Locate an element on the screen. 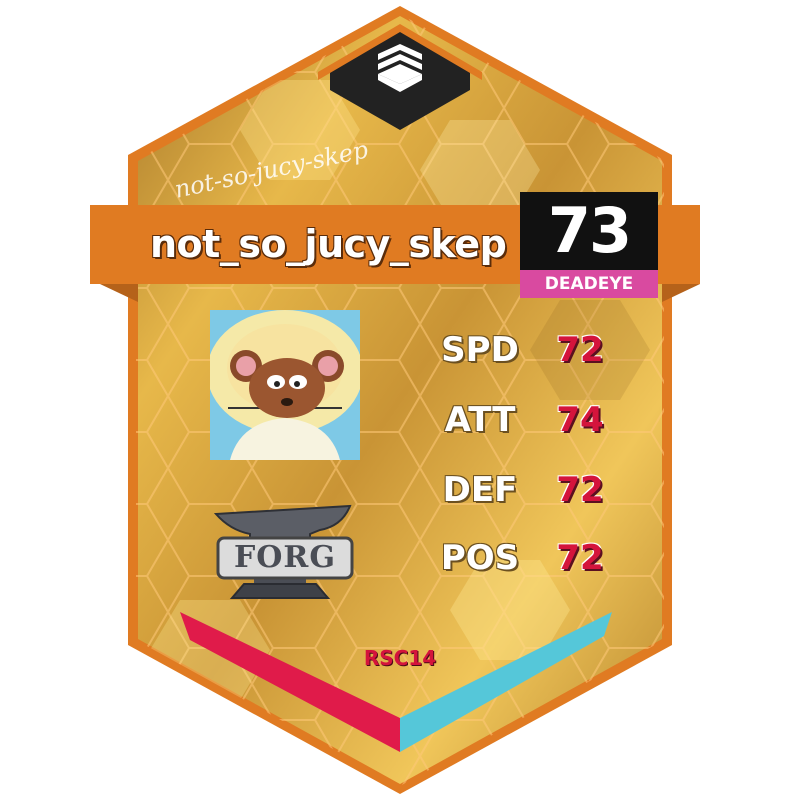  stat-value-att: 74 is located at coordinates (580, 420).